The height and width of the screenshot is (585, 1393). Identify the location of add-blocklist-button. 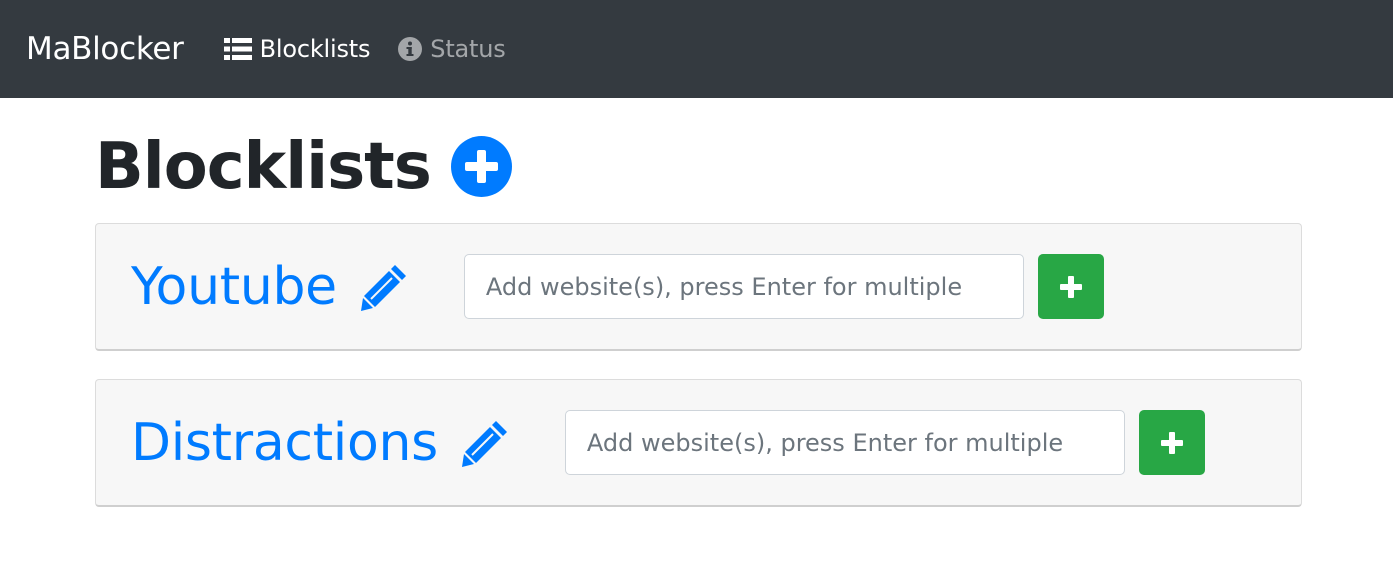
(481, 166).